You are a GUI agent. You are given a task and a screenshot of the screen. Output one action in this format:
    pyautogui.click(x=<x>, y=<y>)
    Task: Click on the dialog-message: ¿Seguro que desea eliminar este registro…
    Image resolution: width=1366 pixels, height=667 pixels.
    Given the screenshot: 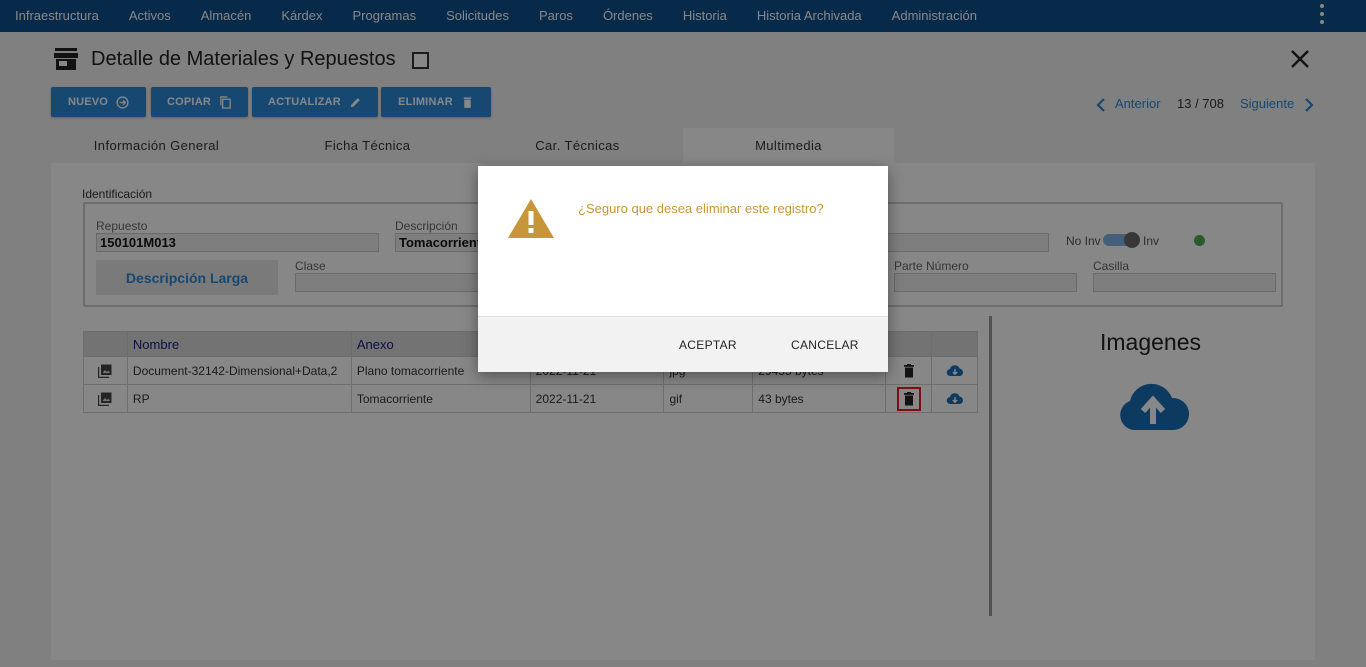 What is the action you would take?
    pyautogui.click(x=701, y=208)
    